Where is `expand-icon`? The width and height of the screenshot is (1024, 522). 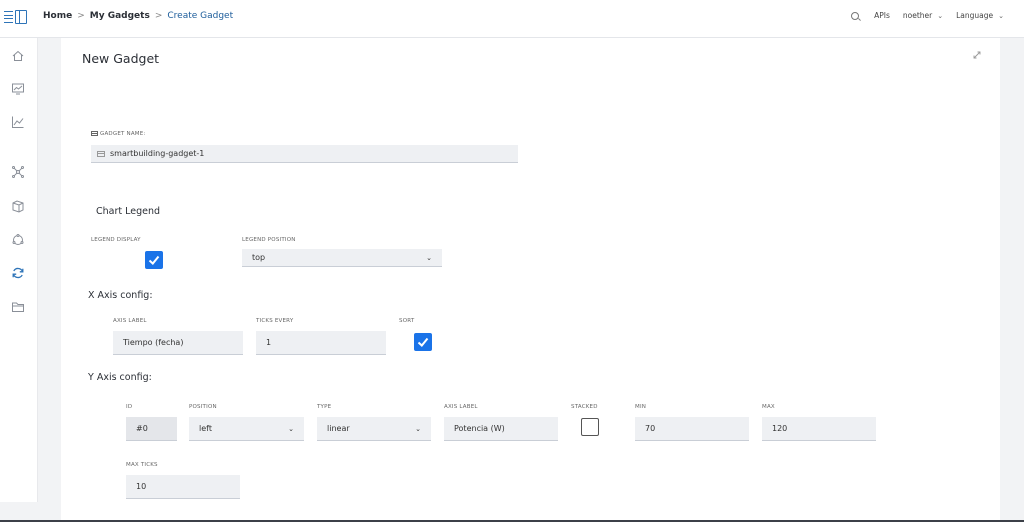
expand-icon is located at coordinates (977, 55).